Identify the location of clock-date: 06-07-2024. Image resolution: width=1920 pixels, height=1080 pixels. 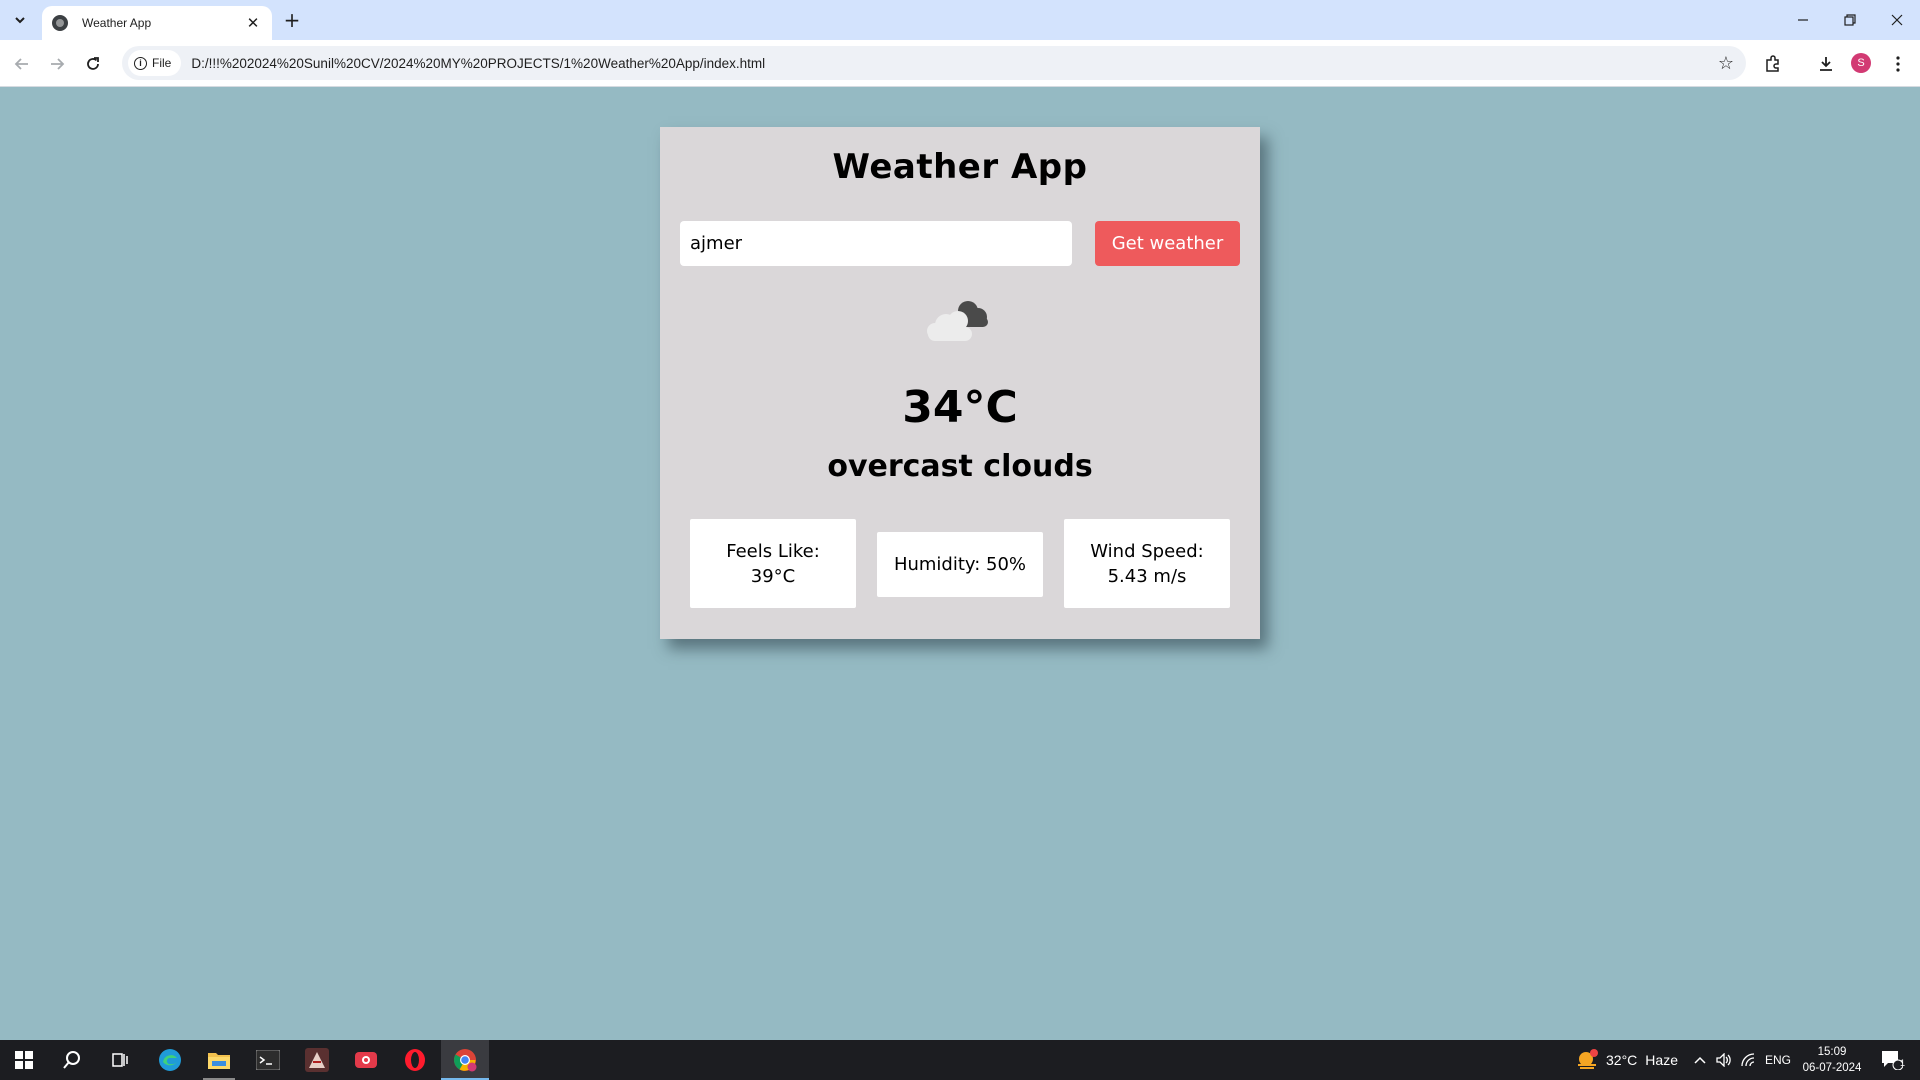
(1832, 1068).